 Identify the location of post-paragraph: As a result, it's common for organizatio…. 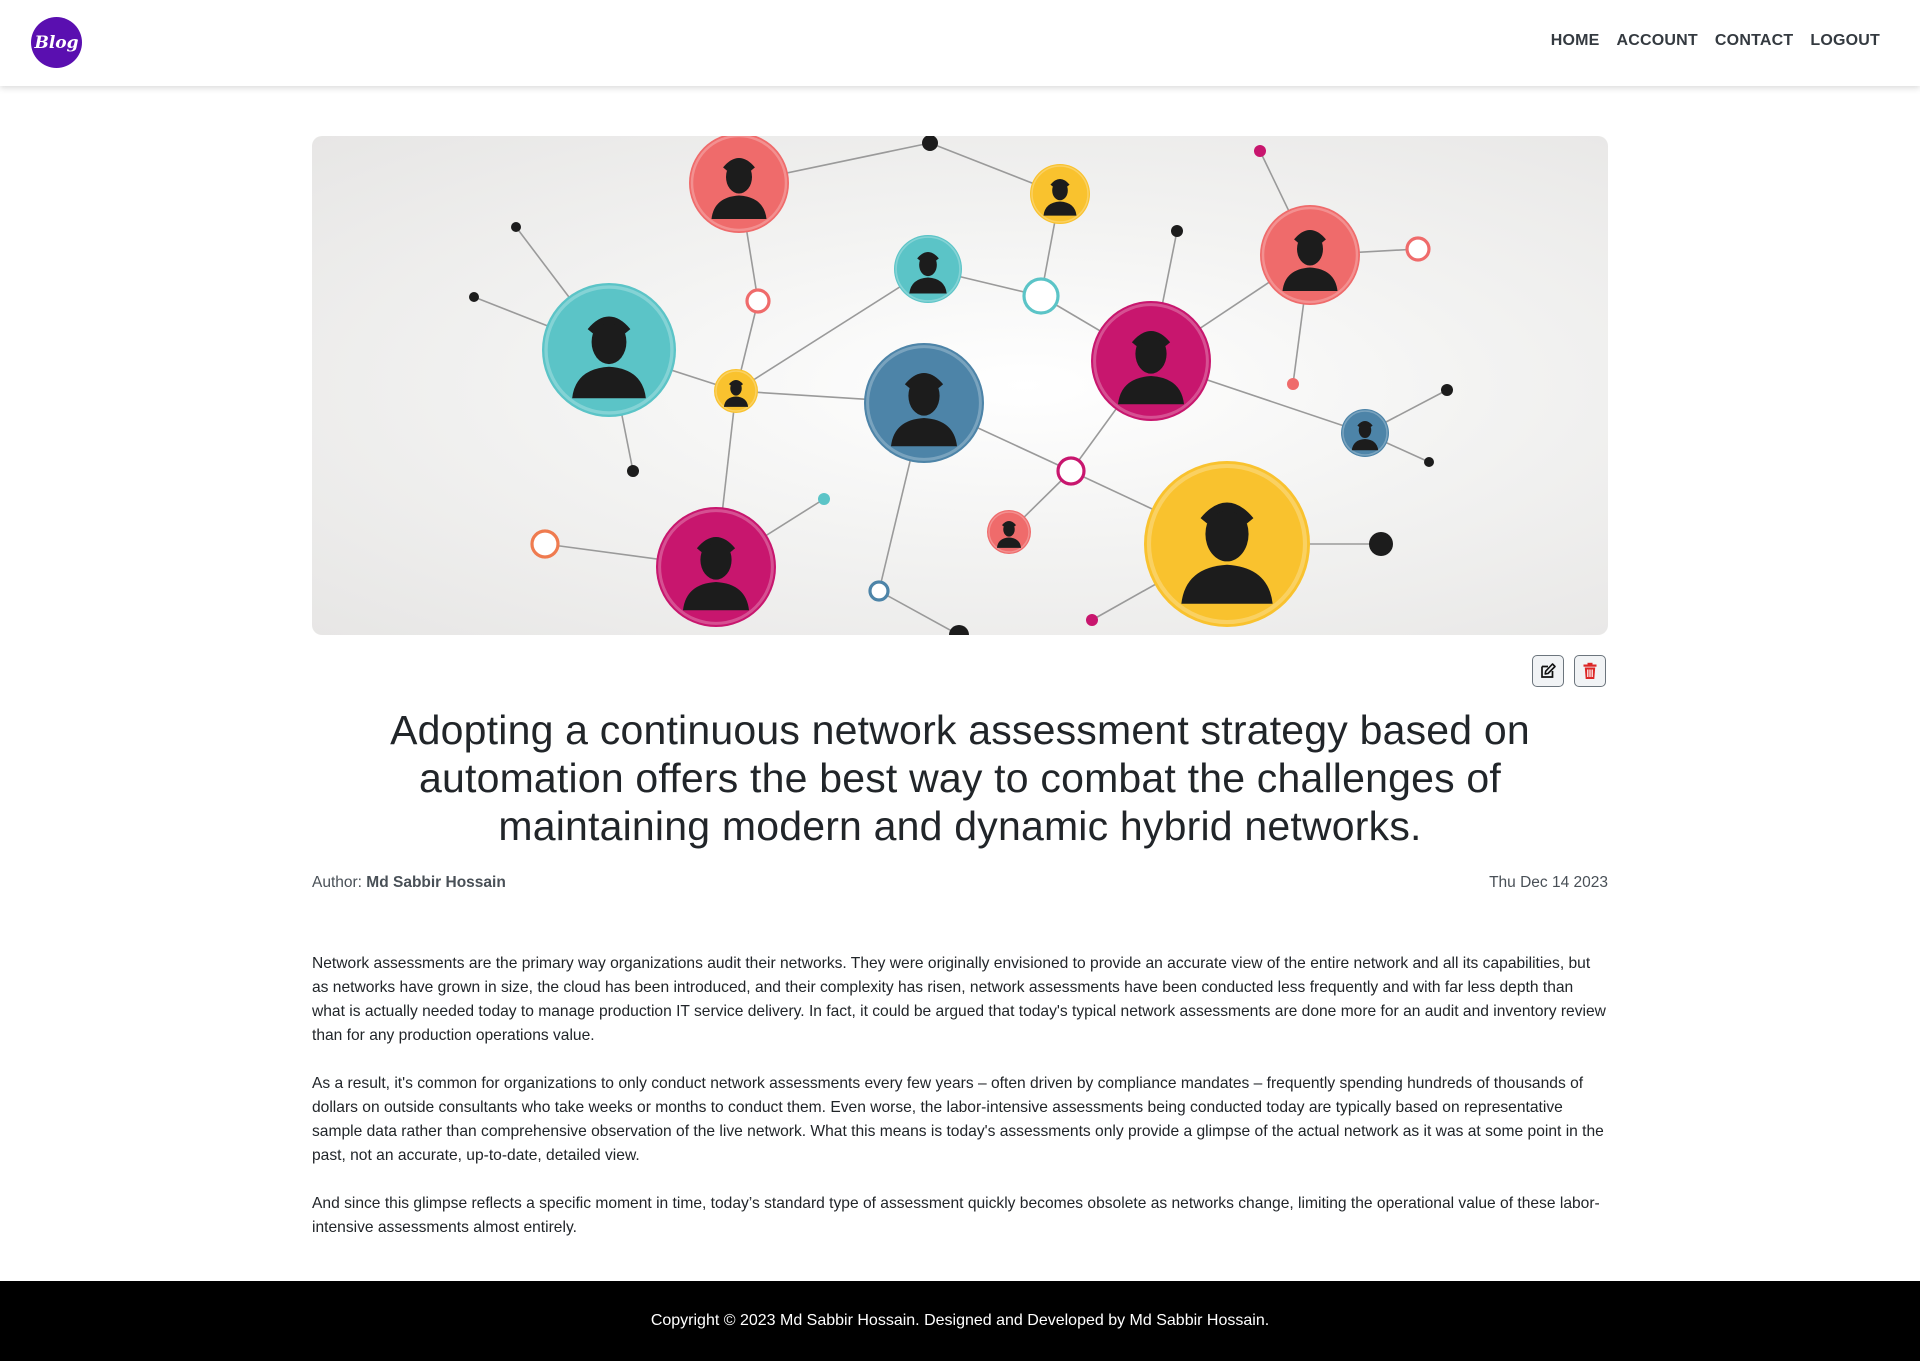
(958, 1119).